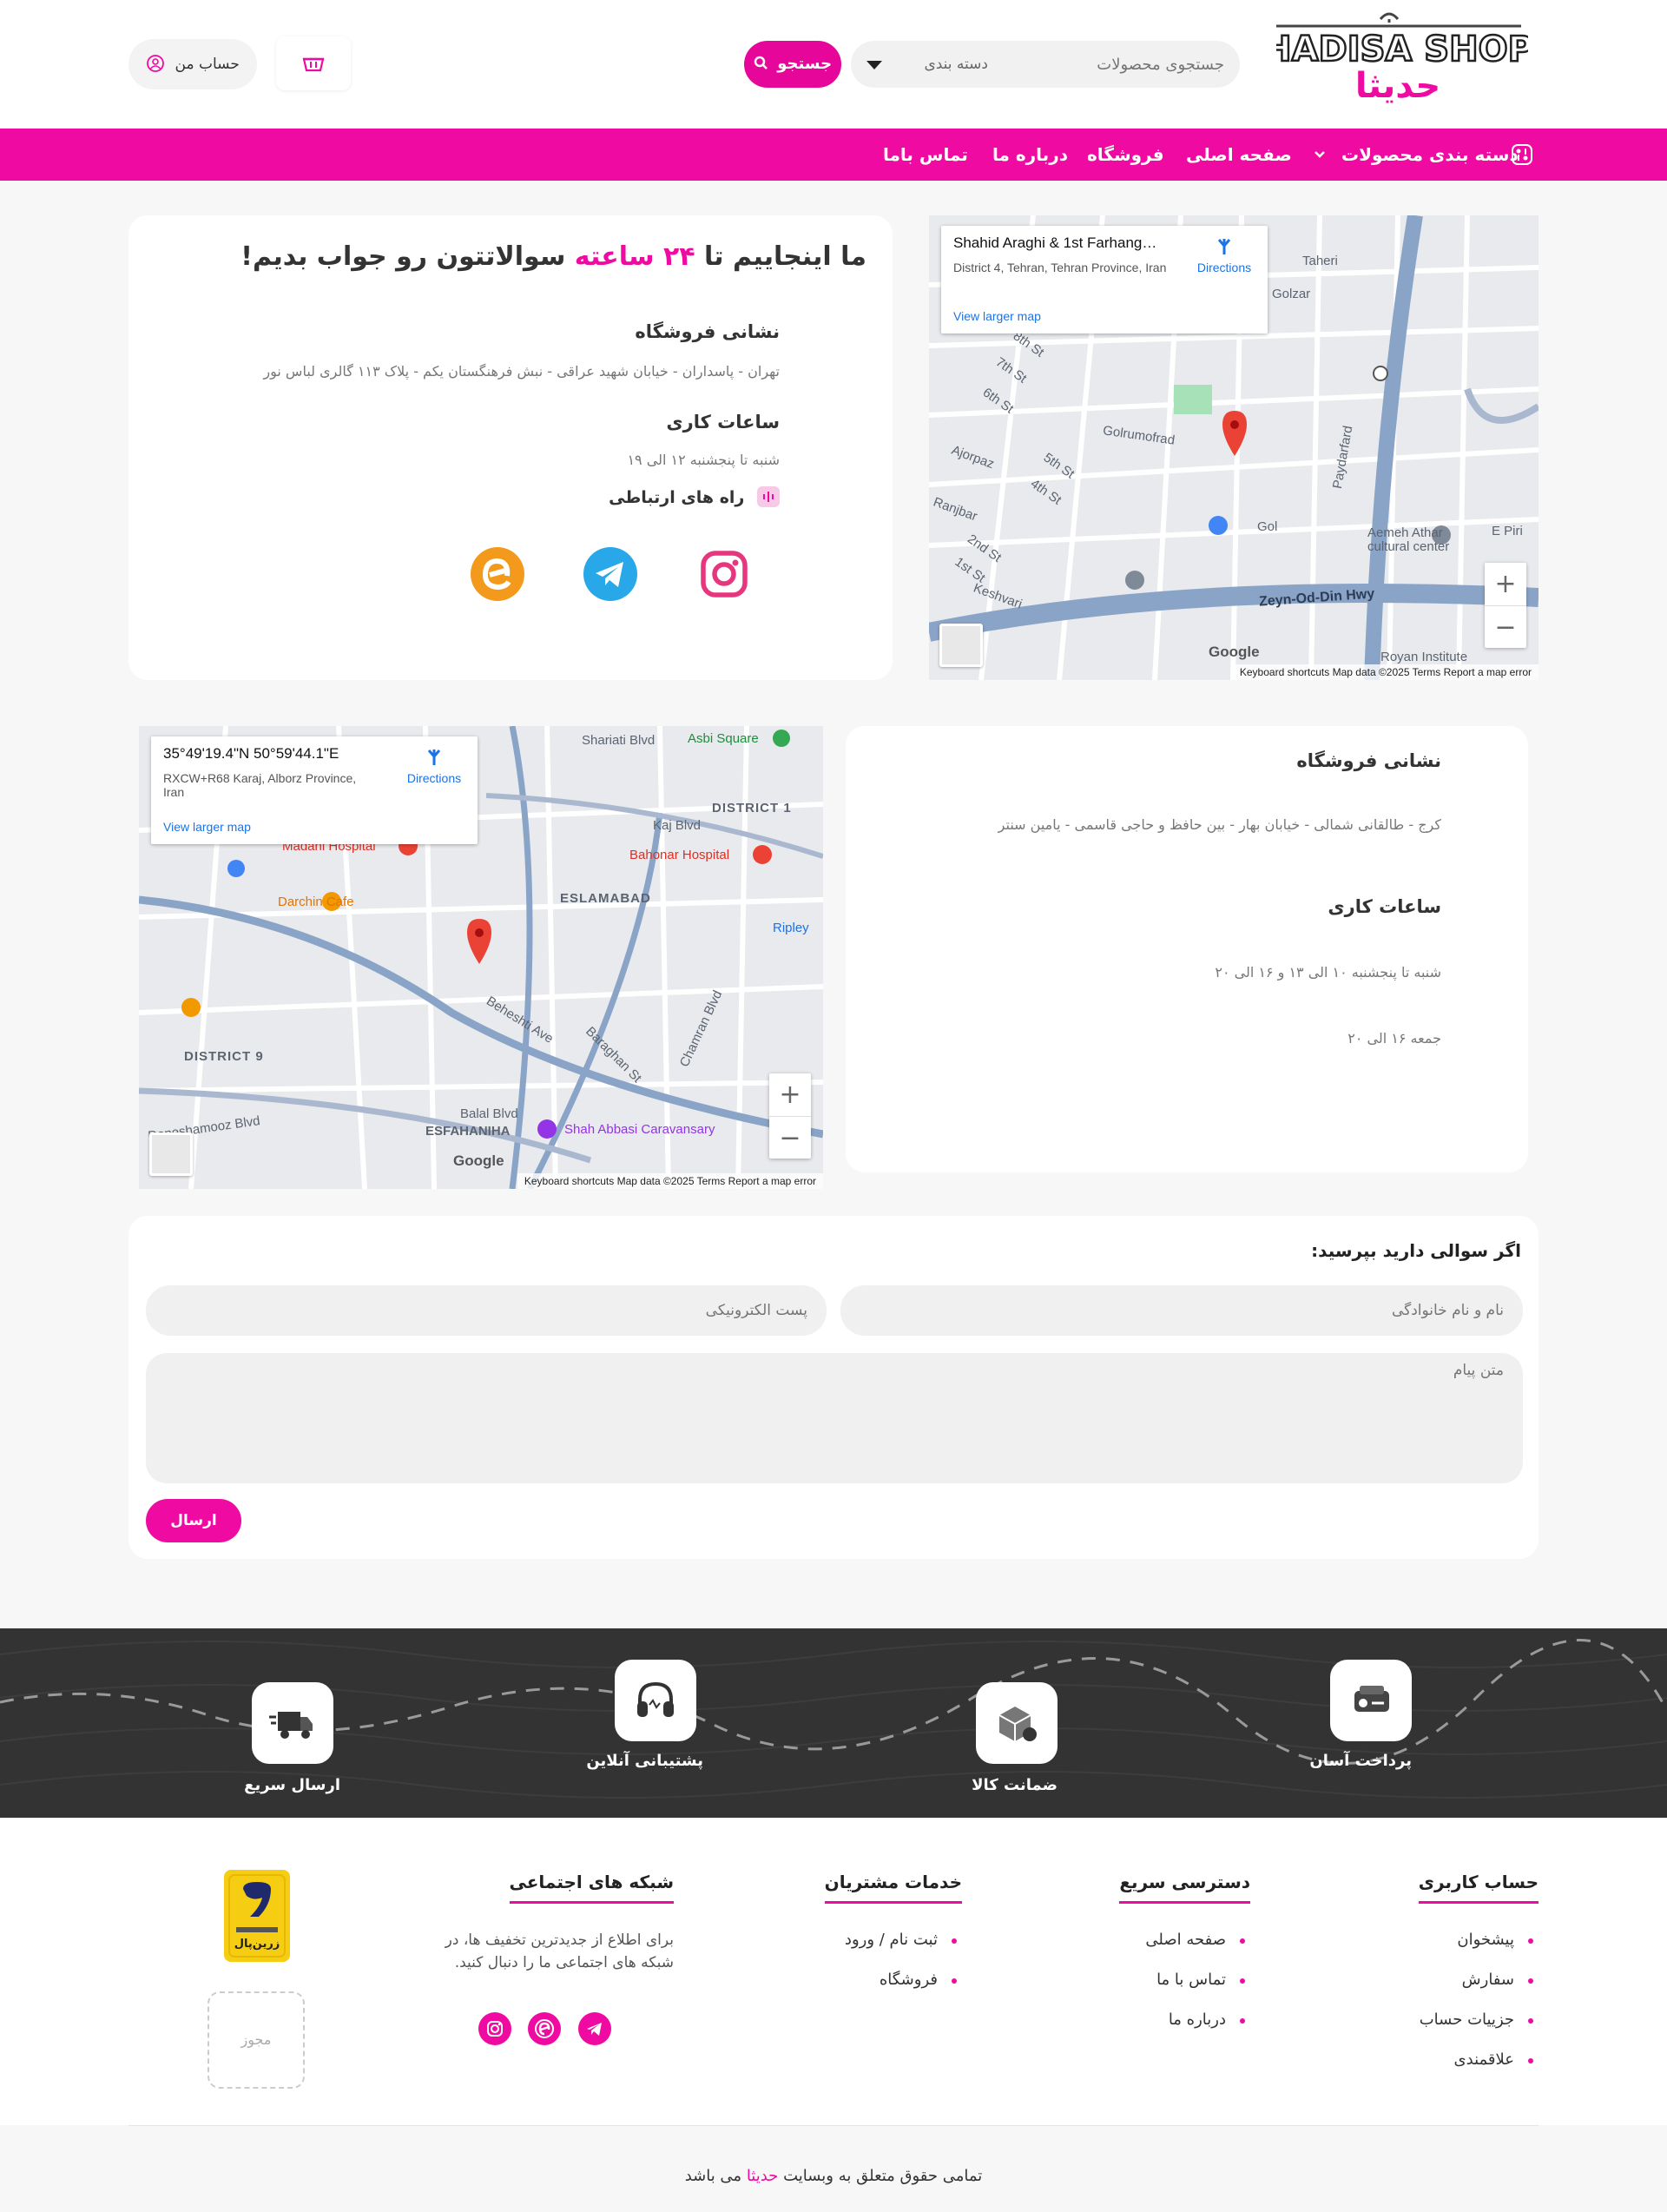 The image size is (1667, 2212). Describe the element at coordinates (1239, 155) in the screenshot. I see `nav-home: صفحه اصلی` at that location.